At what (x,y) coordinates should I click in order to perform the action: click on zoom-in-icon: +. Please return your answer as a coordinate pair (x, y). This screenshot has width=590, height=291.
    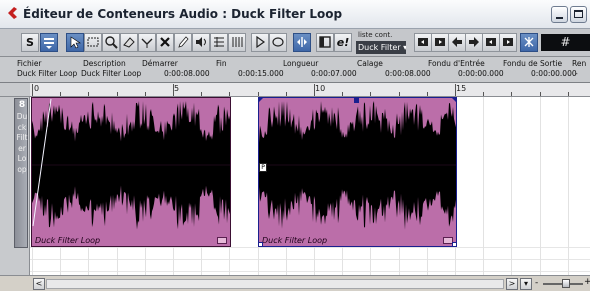
    Looking at the image, I should click on (587, 282).